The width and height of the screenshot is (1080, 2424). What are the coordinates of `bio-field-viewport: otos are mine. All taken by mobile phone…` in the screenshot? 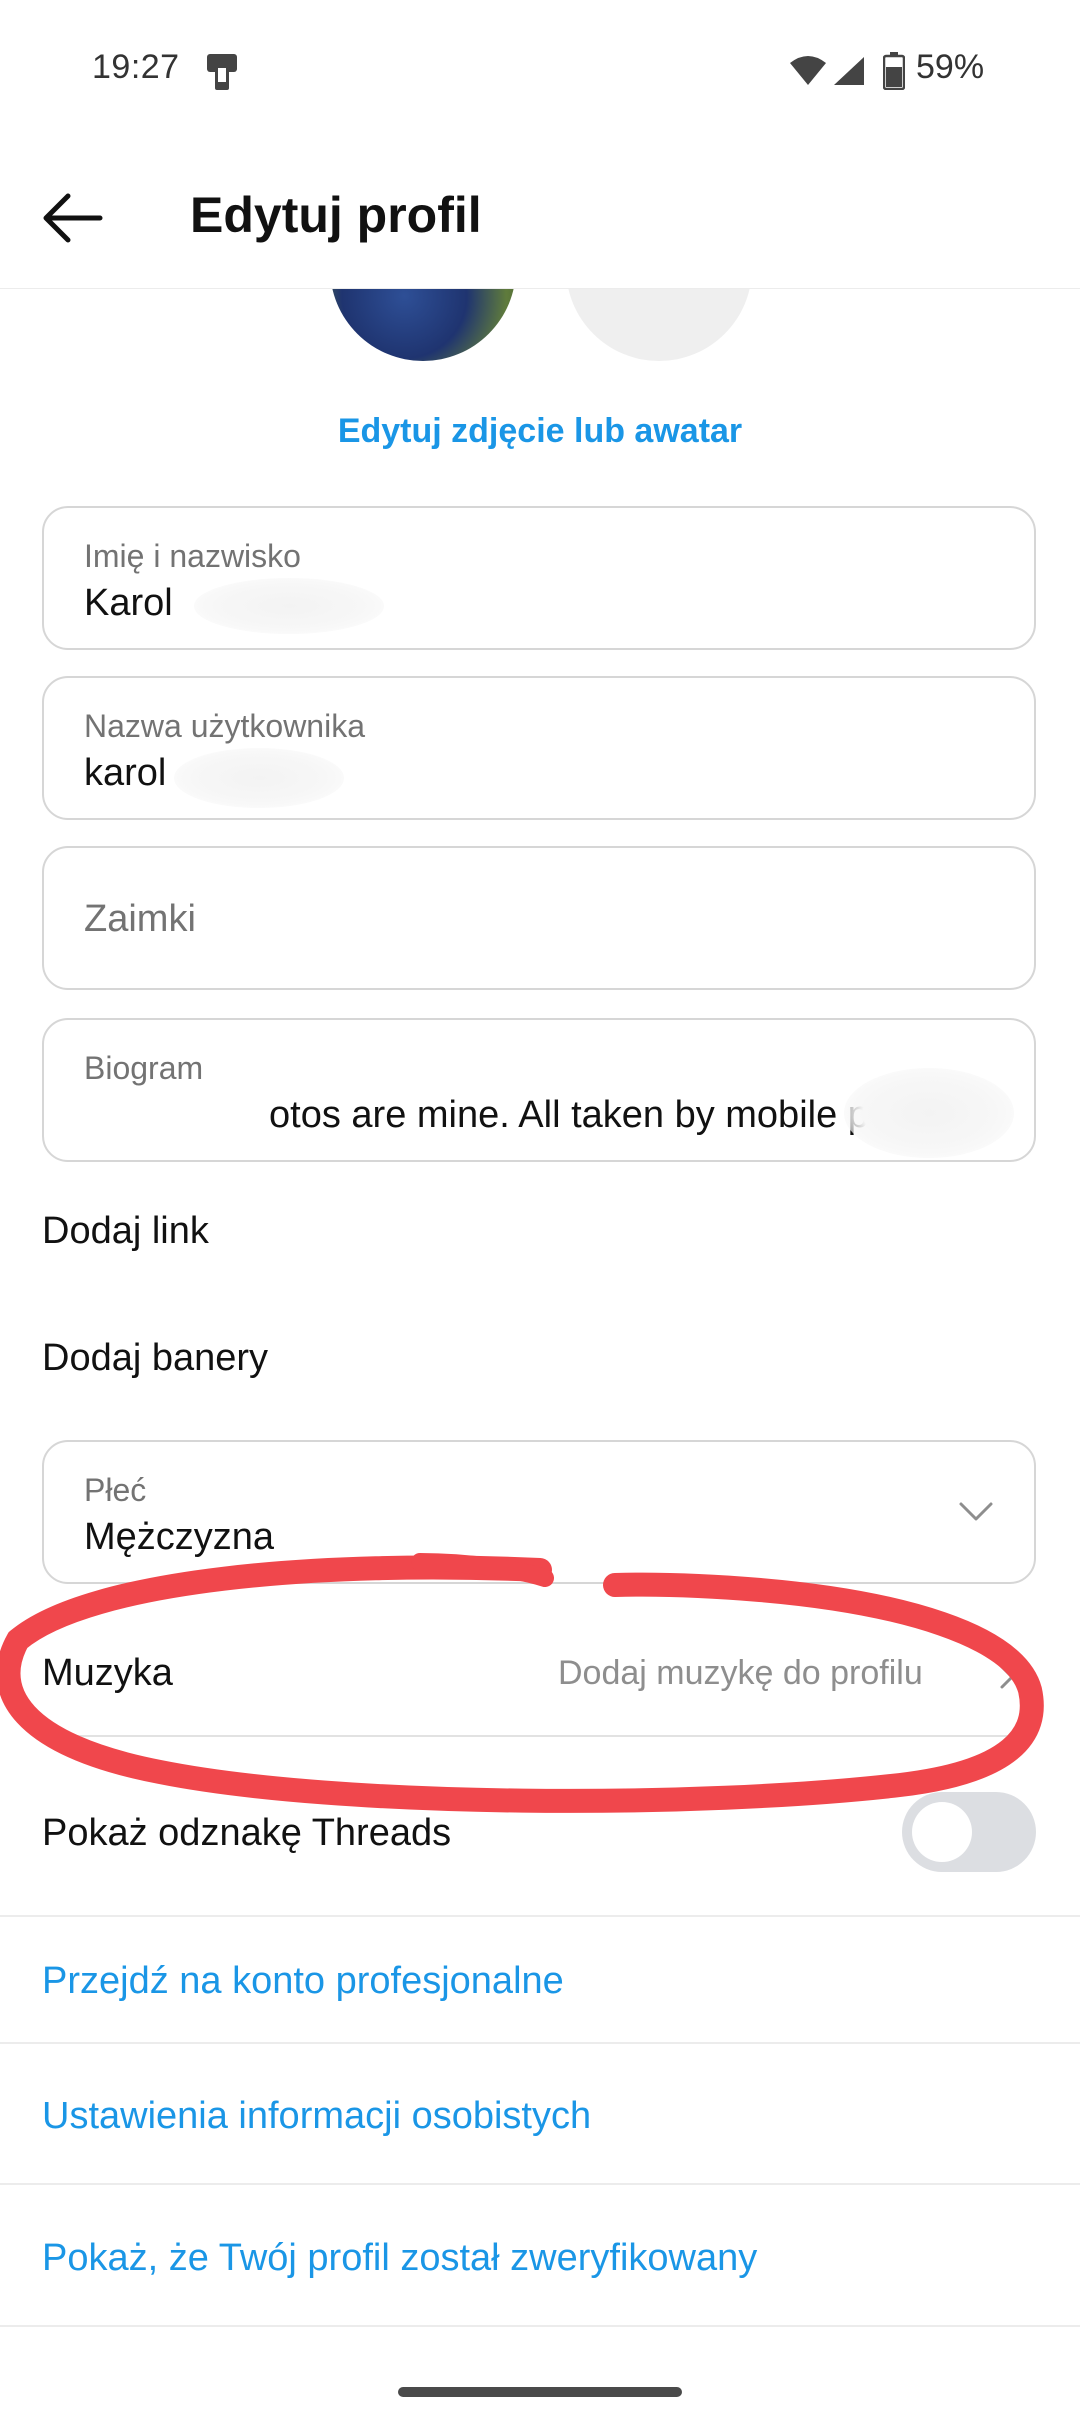 It's located at (524, 1119).